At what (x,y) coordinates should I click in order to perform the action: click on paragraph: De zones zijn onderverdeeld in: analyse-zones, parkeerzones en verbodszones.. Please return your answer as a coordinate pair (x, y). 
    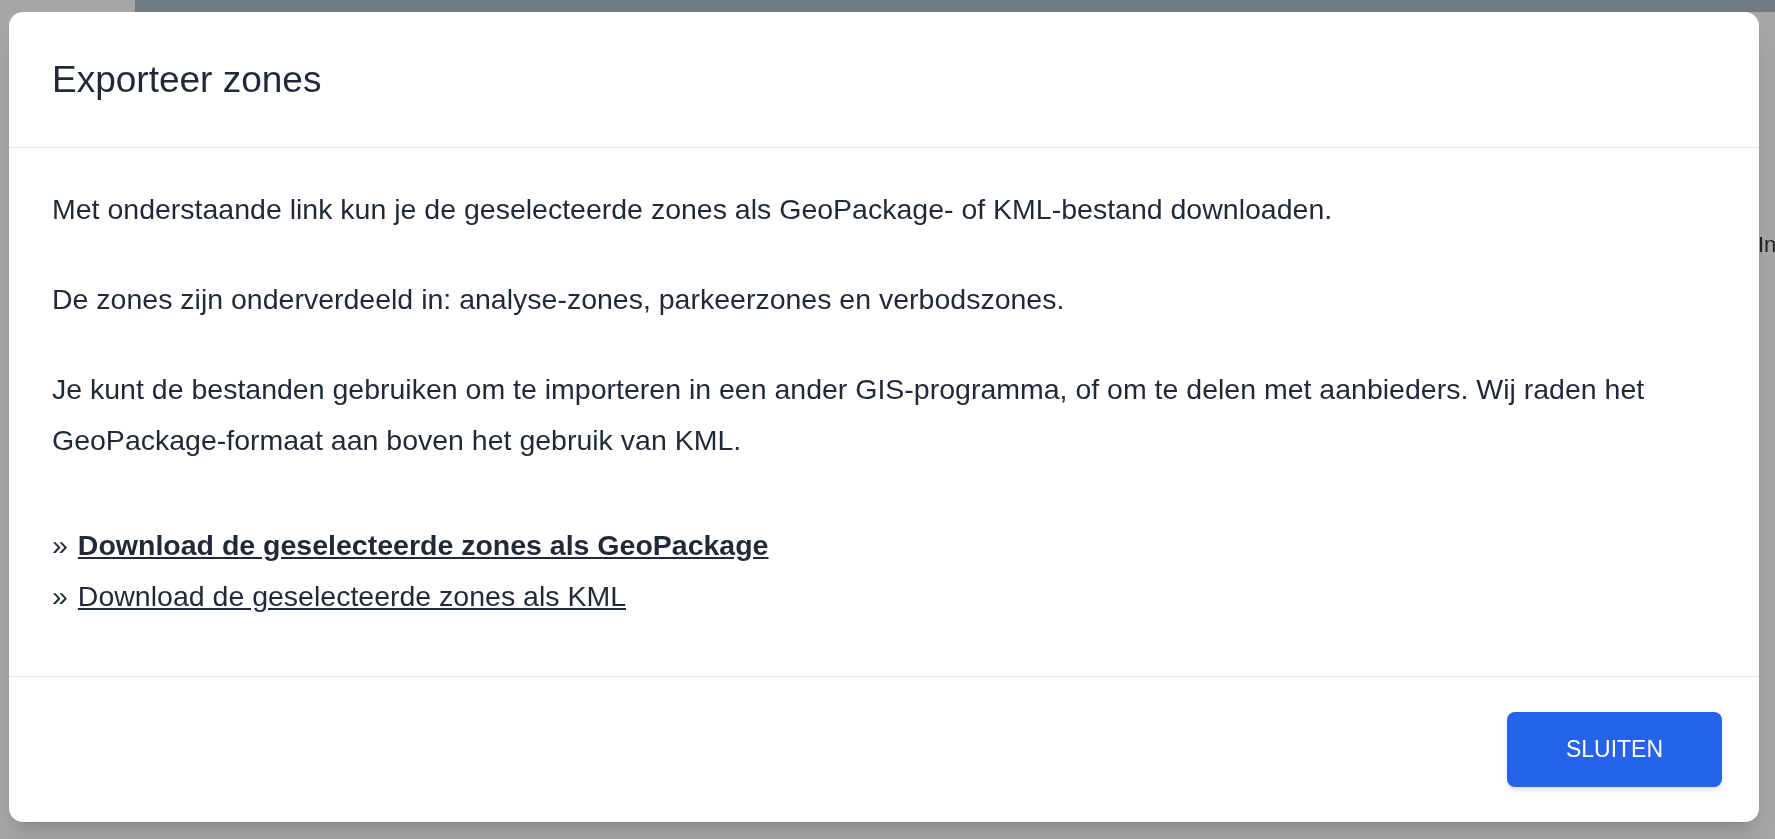
    Looking at the image, I should click on (559, 299).